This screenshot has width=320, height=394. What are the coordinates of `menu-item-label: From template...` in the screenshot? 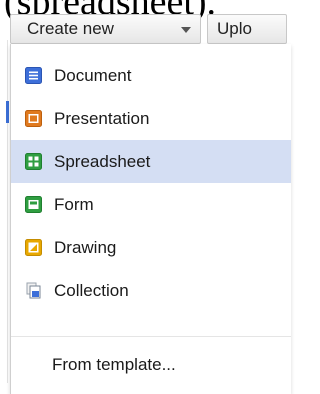 It's located at (114, 364).